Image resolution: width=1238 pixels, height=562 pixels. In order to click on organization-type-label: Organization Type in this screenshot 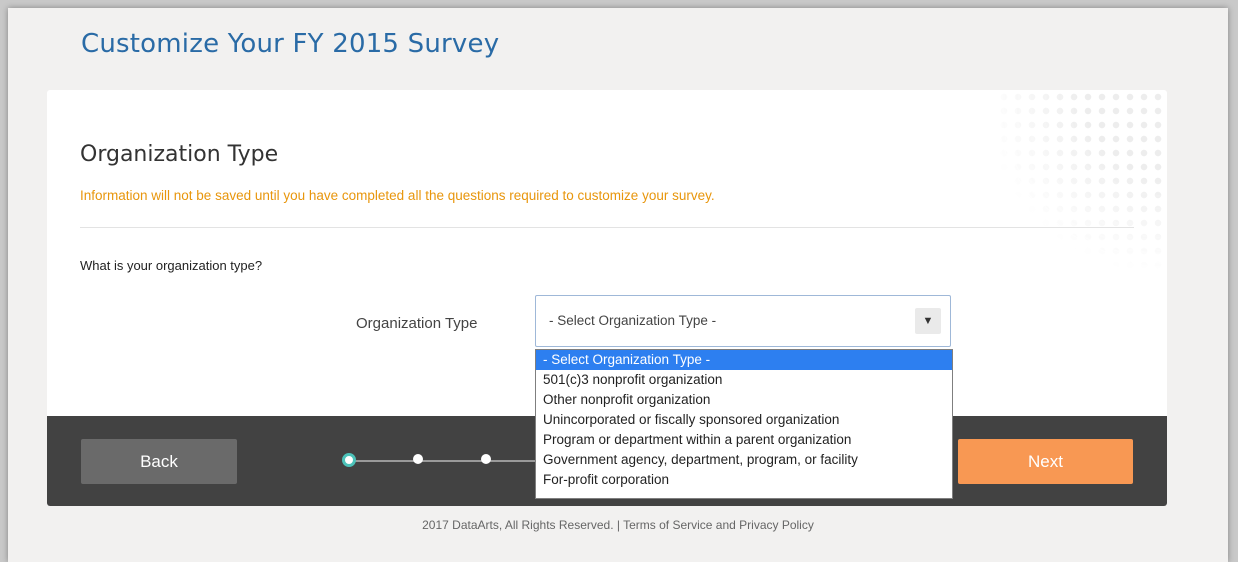, I will do `click(417, 323)`.